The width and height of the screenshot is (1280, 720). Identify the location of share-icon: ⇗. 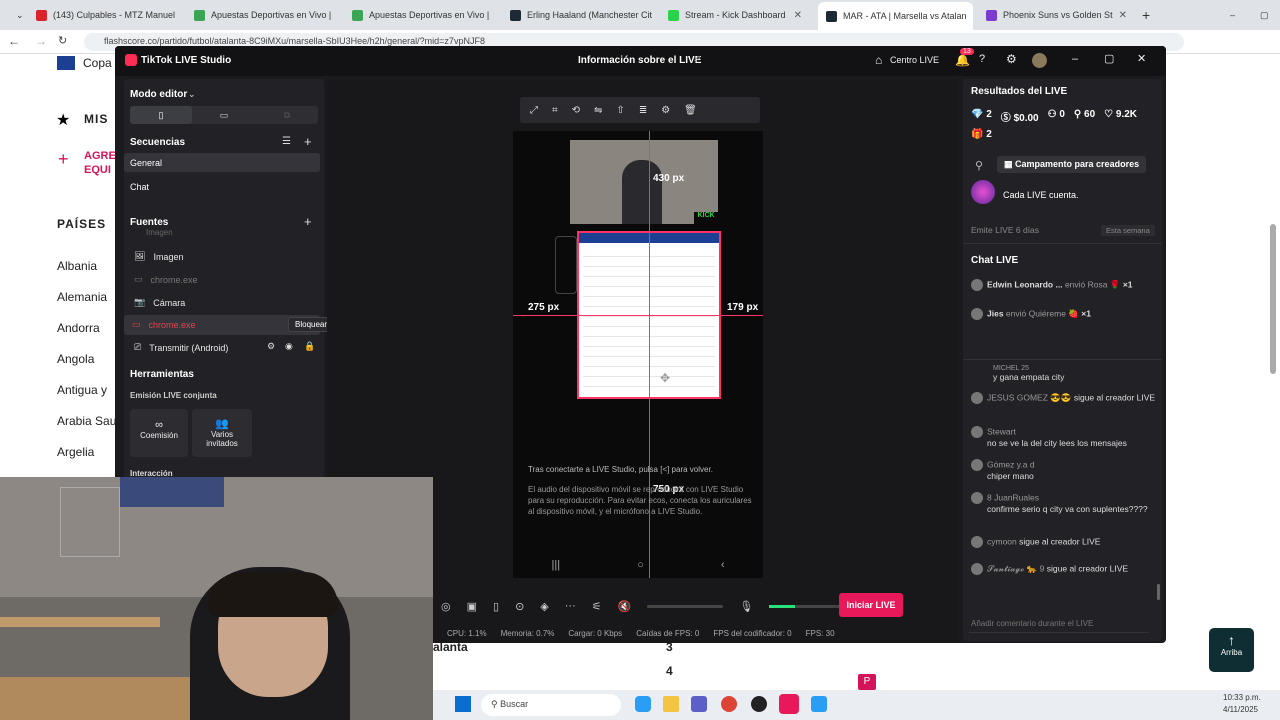
(697, 59).